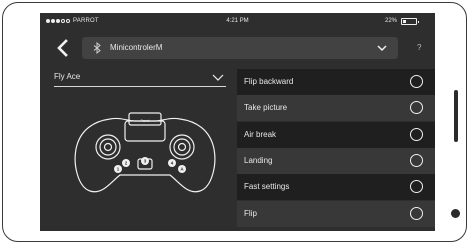 The width and height of the screenshot is (469, 244). Describe the element at coordinates (336, 213) in the screenshot. I see `action-row: Flip` at that location.